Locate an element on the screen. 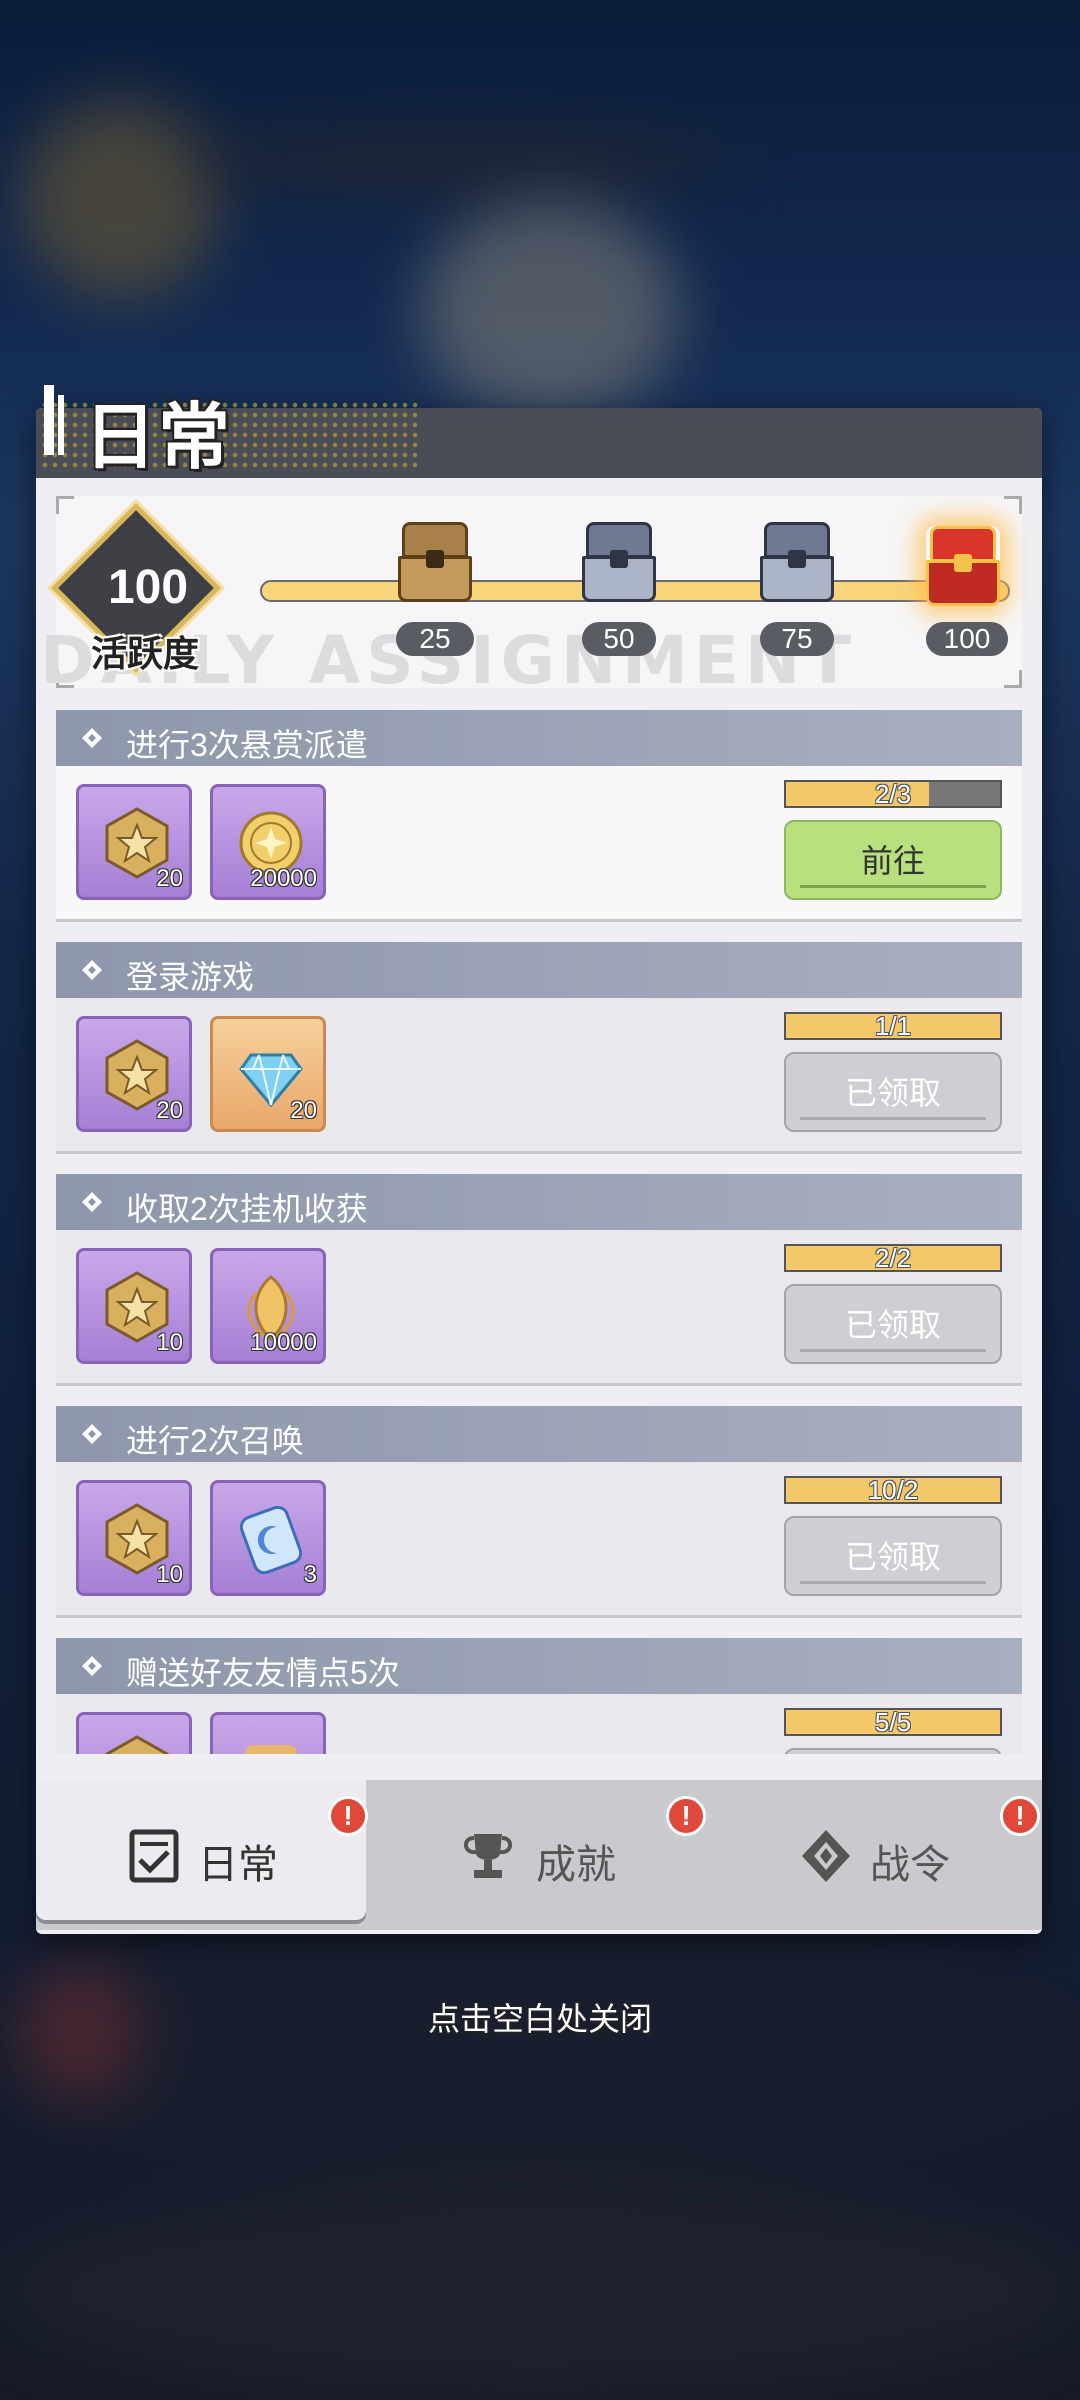  task-progress-bar: 10/2 is located at coordinates (893, 1490).